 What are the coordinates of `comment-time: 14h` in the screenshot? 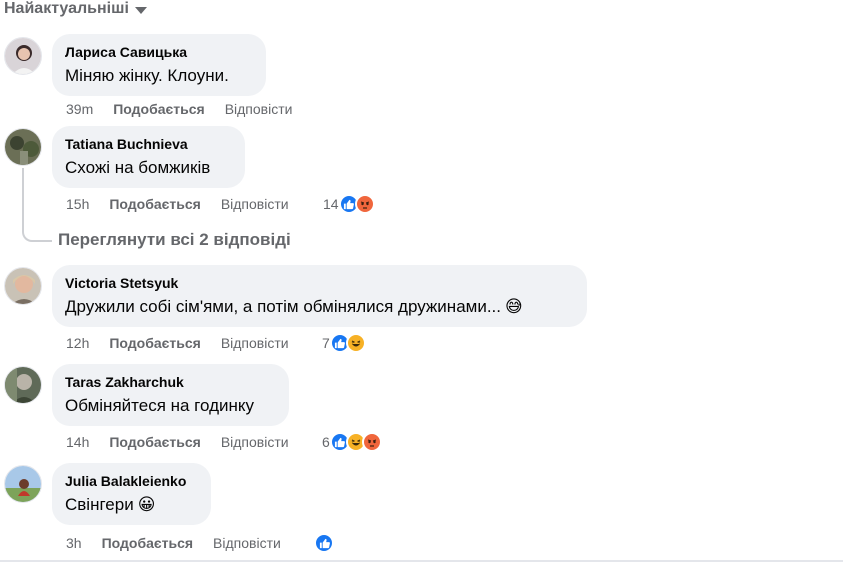 It's located at (77, 442).